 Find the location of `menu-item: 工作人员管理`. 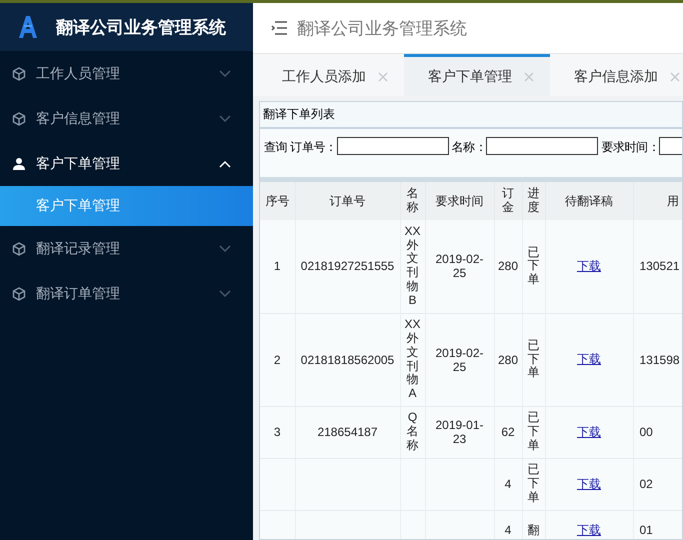

menu-item: 工作人员管理 is located at coordinates (126, 73).